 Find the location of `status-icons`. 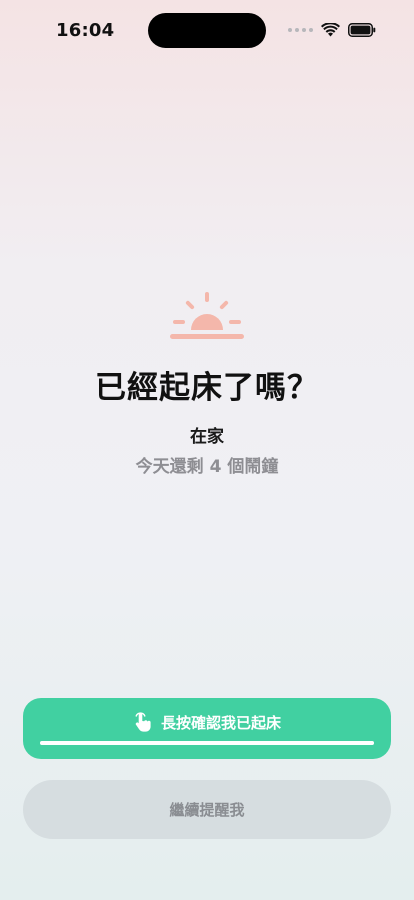

status-icons is located at coordinates (332, 30).